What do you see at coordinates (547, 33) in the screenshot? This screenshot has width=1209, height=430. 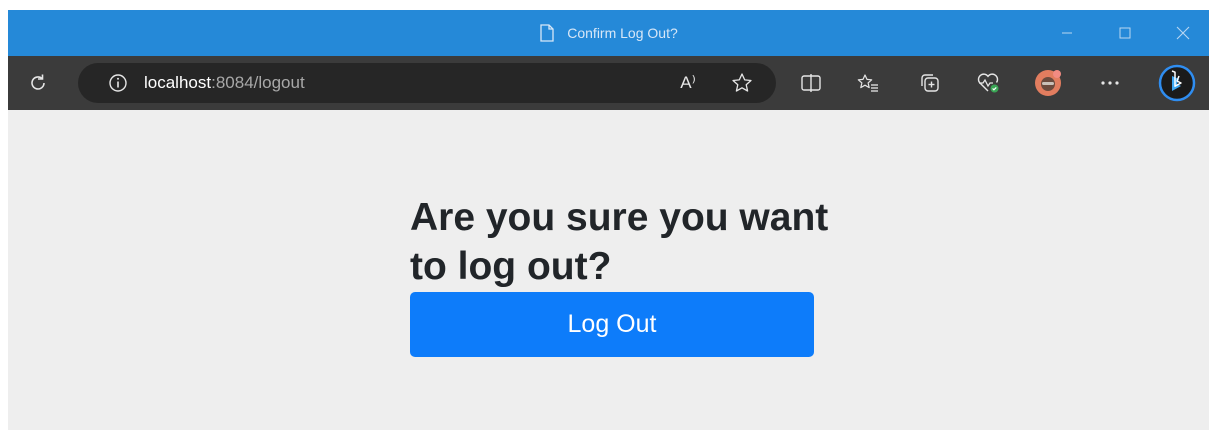 I see `document-icon` at bounding box center [547, 33].